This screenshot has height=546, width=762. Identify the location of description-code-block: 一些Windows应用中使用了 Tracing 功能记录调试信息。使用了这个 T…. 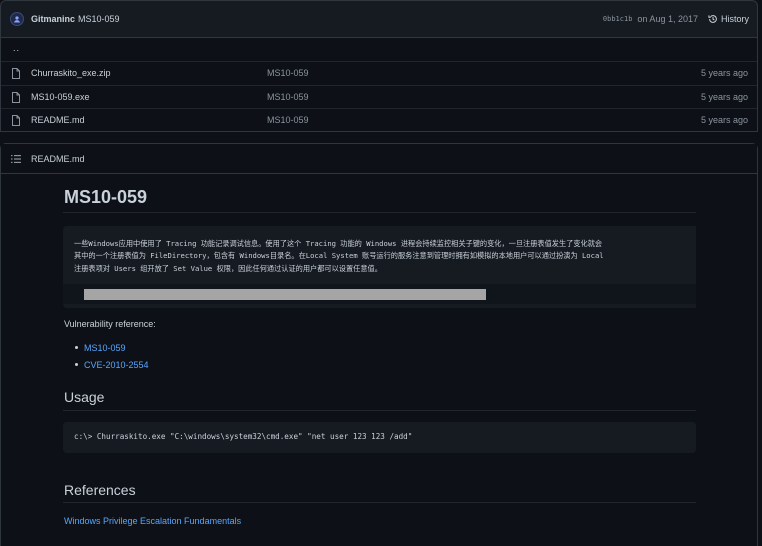
(379, 267).